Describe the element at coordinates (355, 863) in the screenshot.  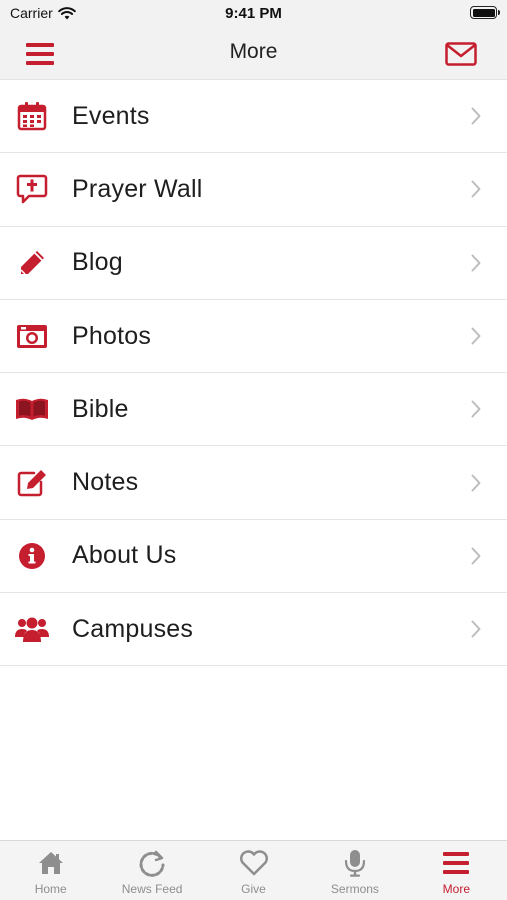
I see `microphone-icon` at that location.